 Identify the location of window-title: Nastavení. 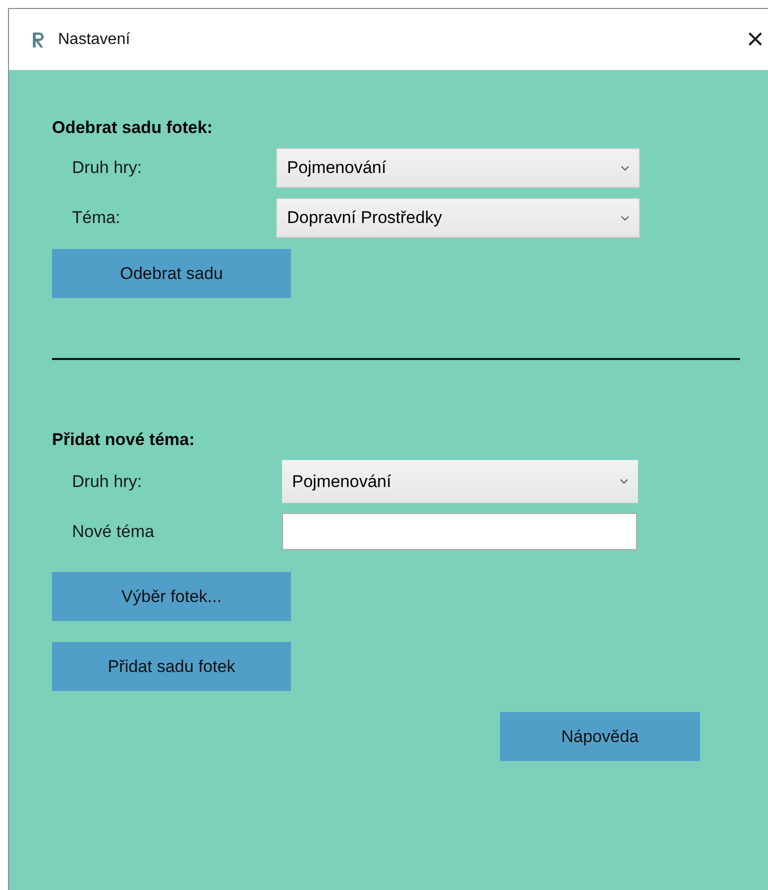
(94, 39).